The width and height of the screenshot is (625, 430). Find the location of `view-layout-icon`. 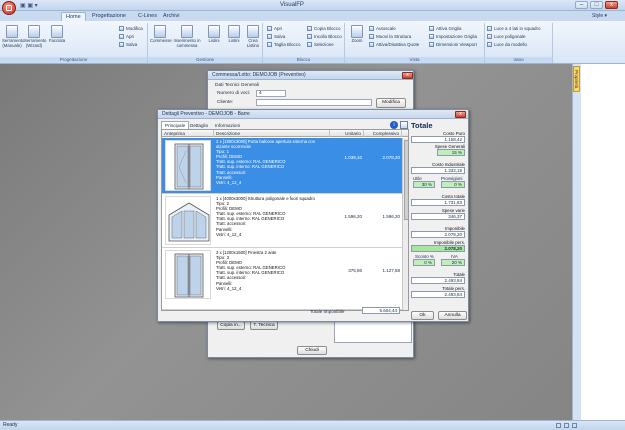

view-layout-icon is located at coordinates (566, 425).